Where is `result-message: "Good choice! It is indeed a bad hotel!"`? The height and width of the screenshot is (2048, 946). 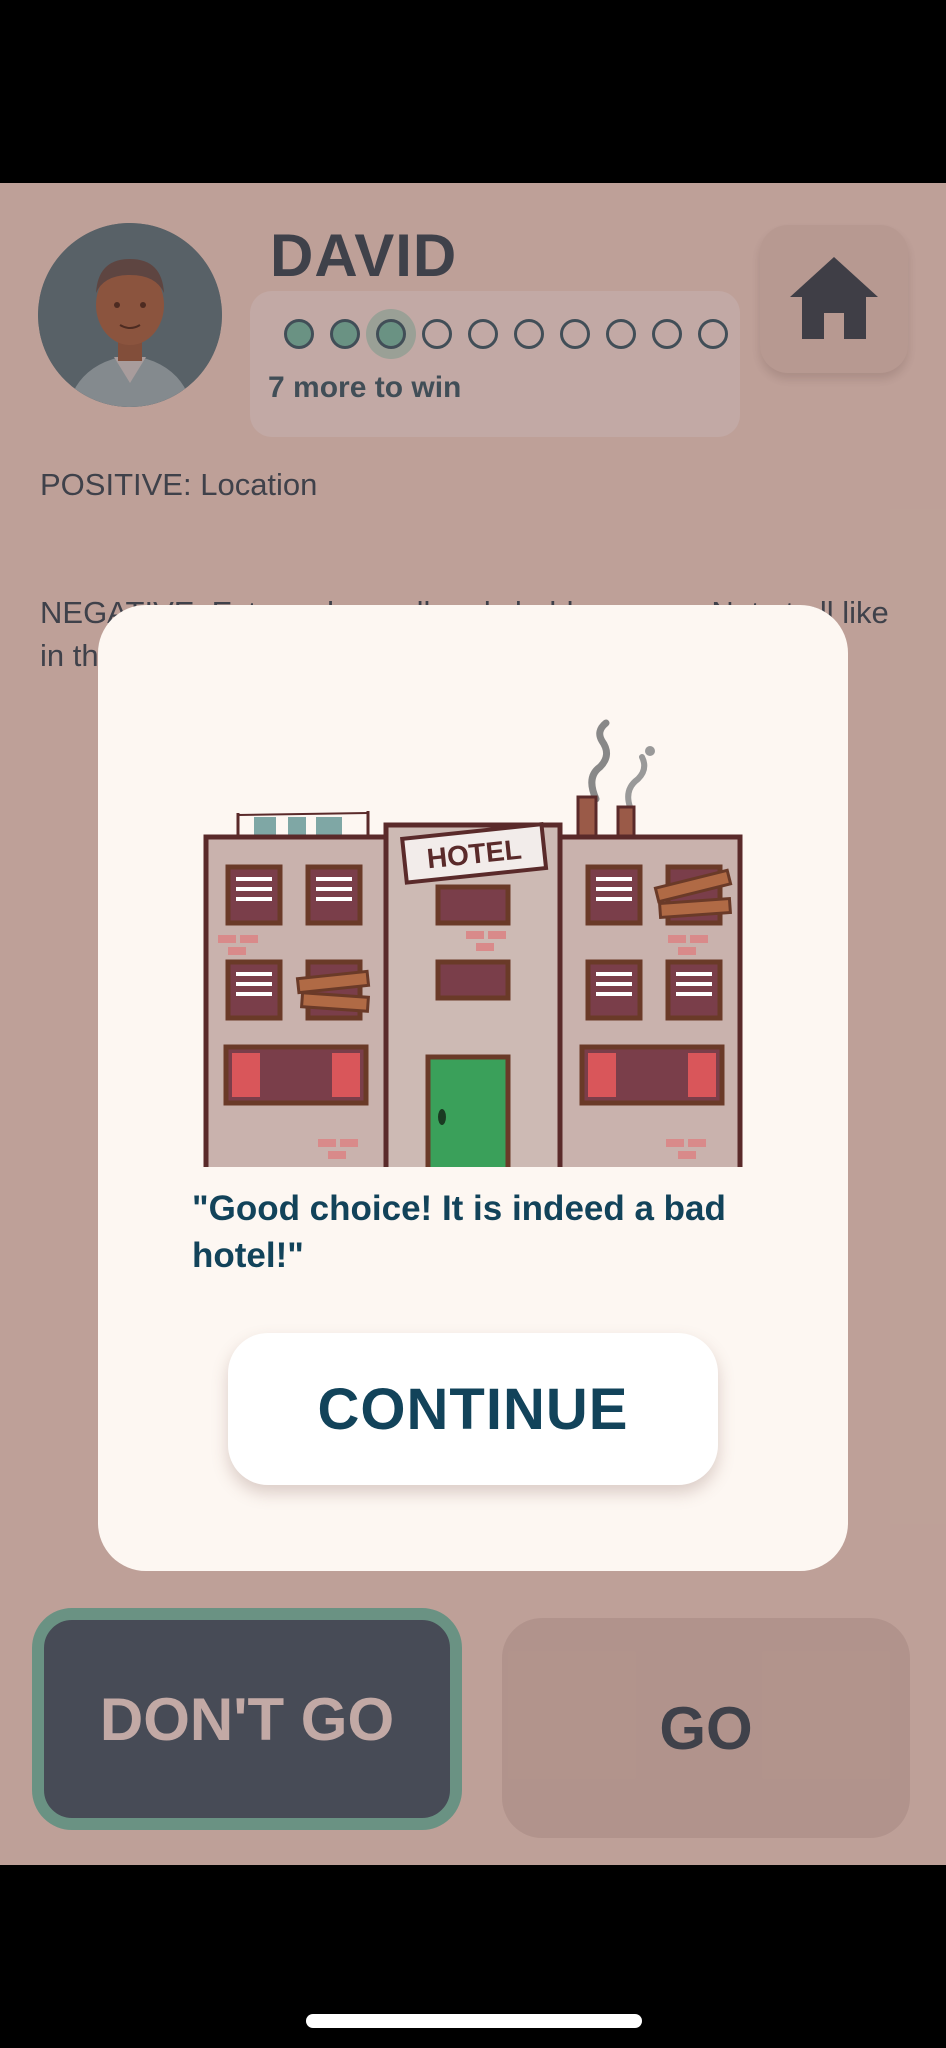
result-message: "Good choice! It is indeed a bad hotel!" is located at coordinates (459, 1232).